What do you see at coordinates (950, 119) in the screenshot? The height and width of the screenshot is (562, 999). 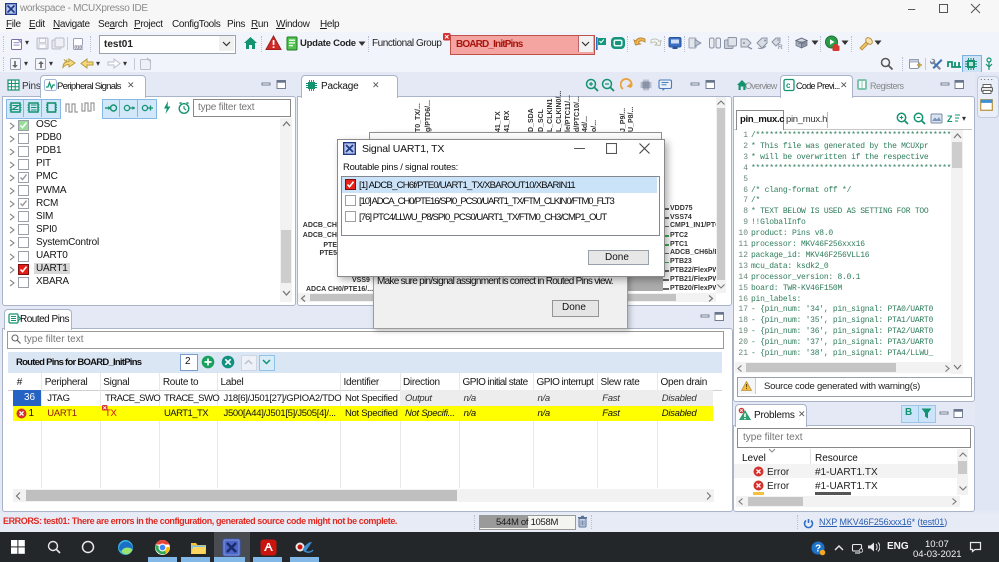 I see `svg-text: Z` at bounding box center [950, 119].